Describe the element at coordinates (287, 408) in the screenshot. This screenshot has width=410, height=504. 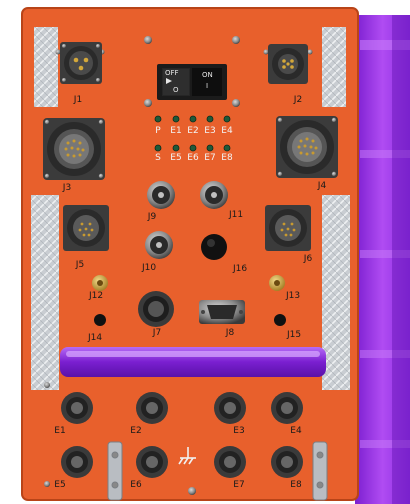
I see `connector-e4` at that location.